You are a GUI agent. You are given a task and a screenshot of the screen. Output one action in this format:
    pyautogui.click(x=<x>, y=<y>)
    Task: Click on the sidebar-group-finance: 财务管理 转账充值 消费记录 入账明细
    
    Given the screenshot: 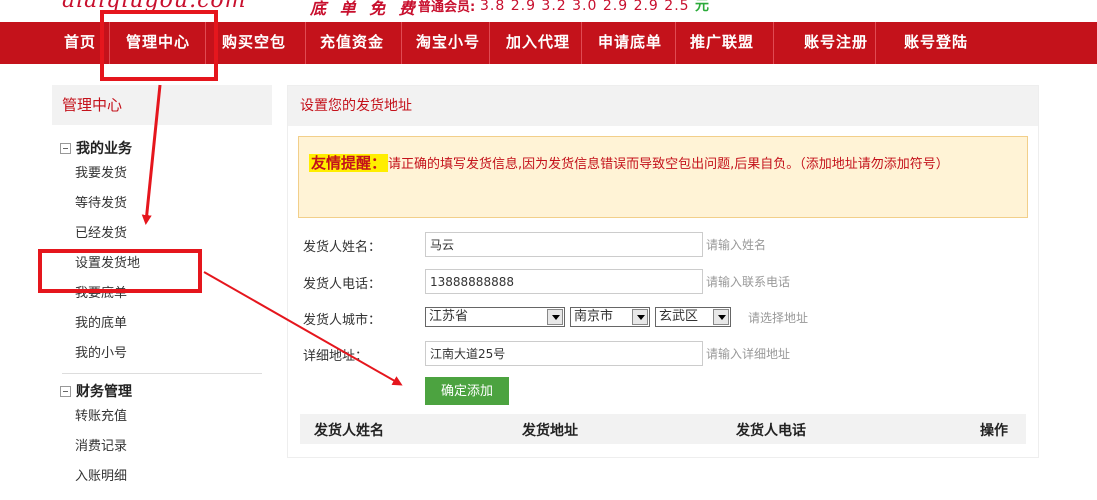 What is the action you would take?
    pyautogui.click(x=162, y=437)
    